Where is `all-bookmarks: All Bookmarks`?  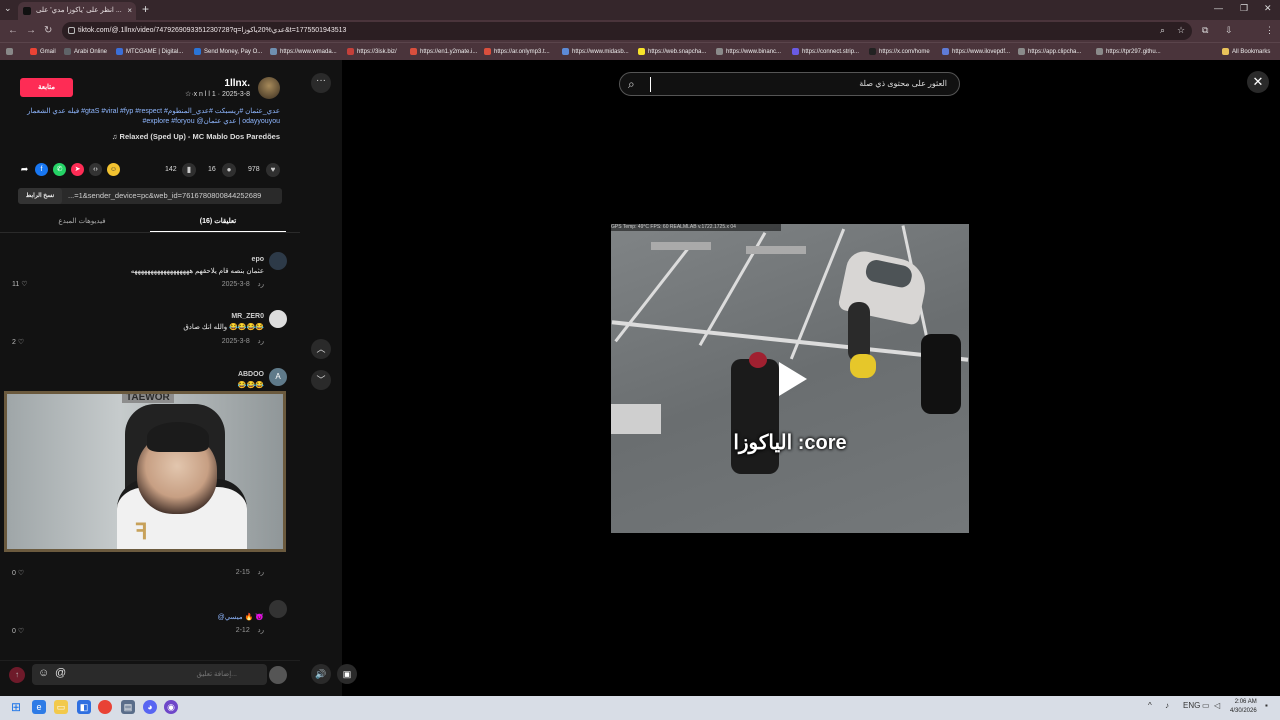 all-bookmarks: All Bookmarks is located at coordinates (1246, 52).